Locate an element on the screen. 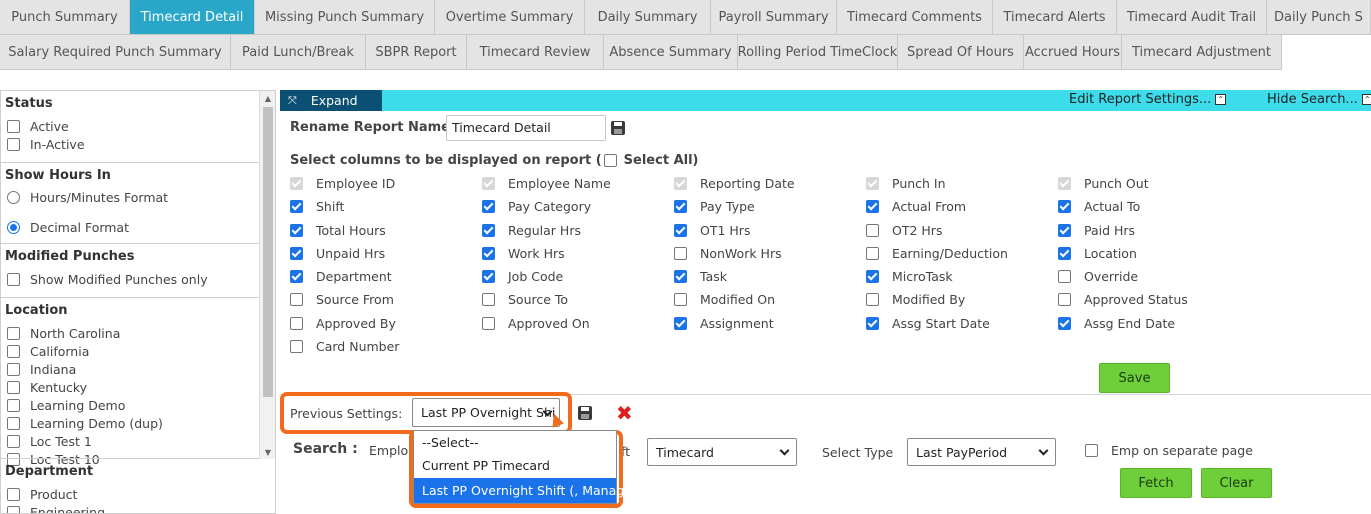 Image resolution: width=1371 pixels, height=514 pixels. column-option: Unpaid Hrs is located at coordinates (337, 253).